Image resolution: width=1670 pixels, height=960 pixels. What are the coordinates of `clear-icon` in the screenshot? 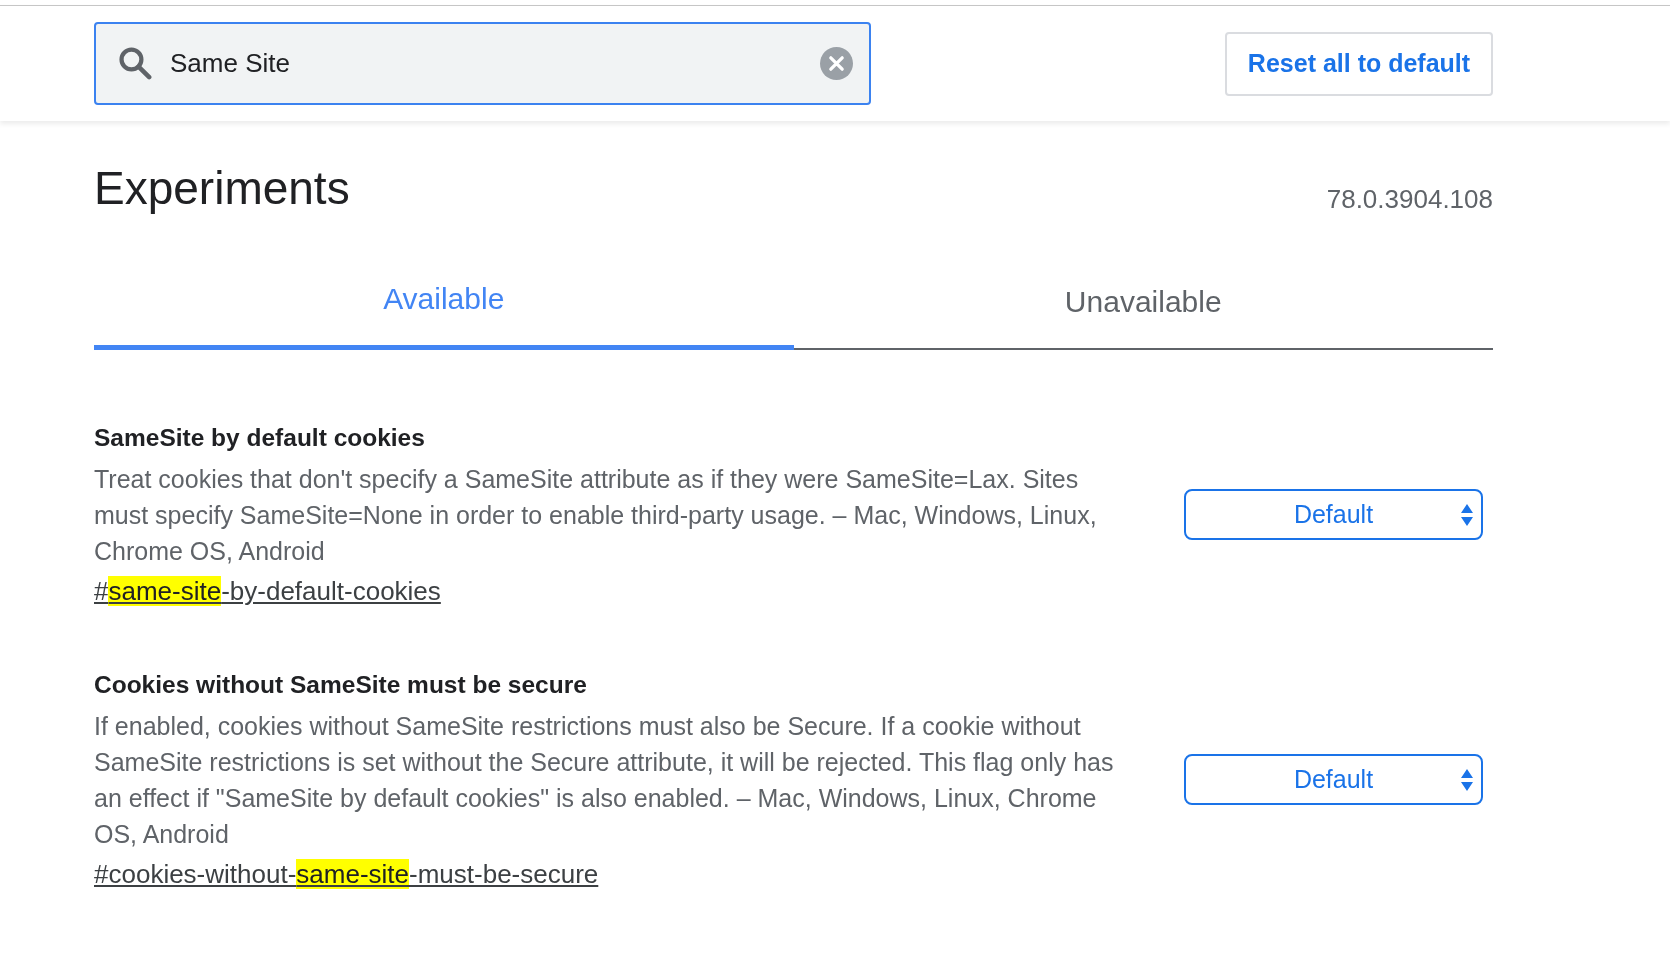 It's located at (836, 63).